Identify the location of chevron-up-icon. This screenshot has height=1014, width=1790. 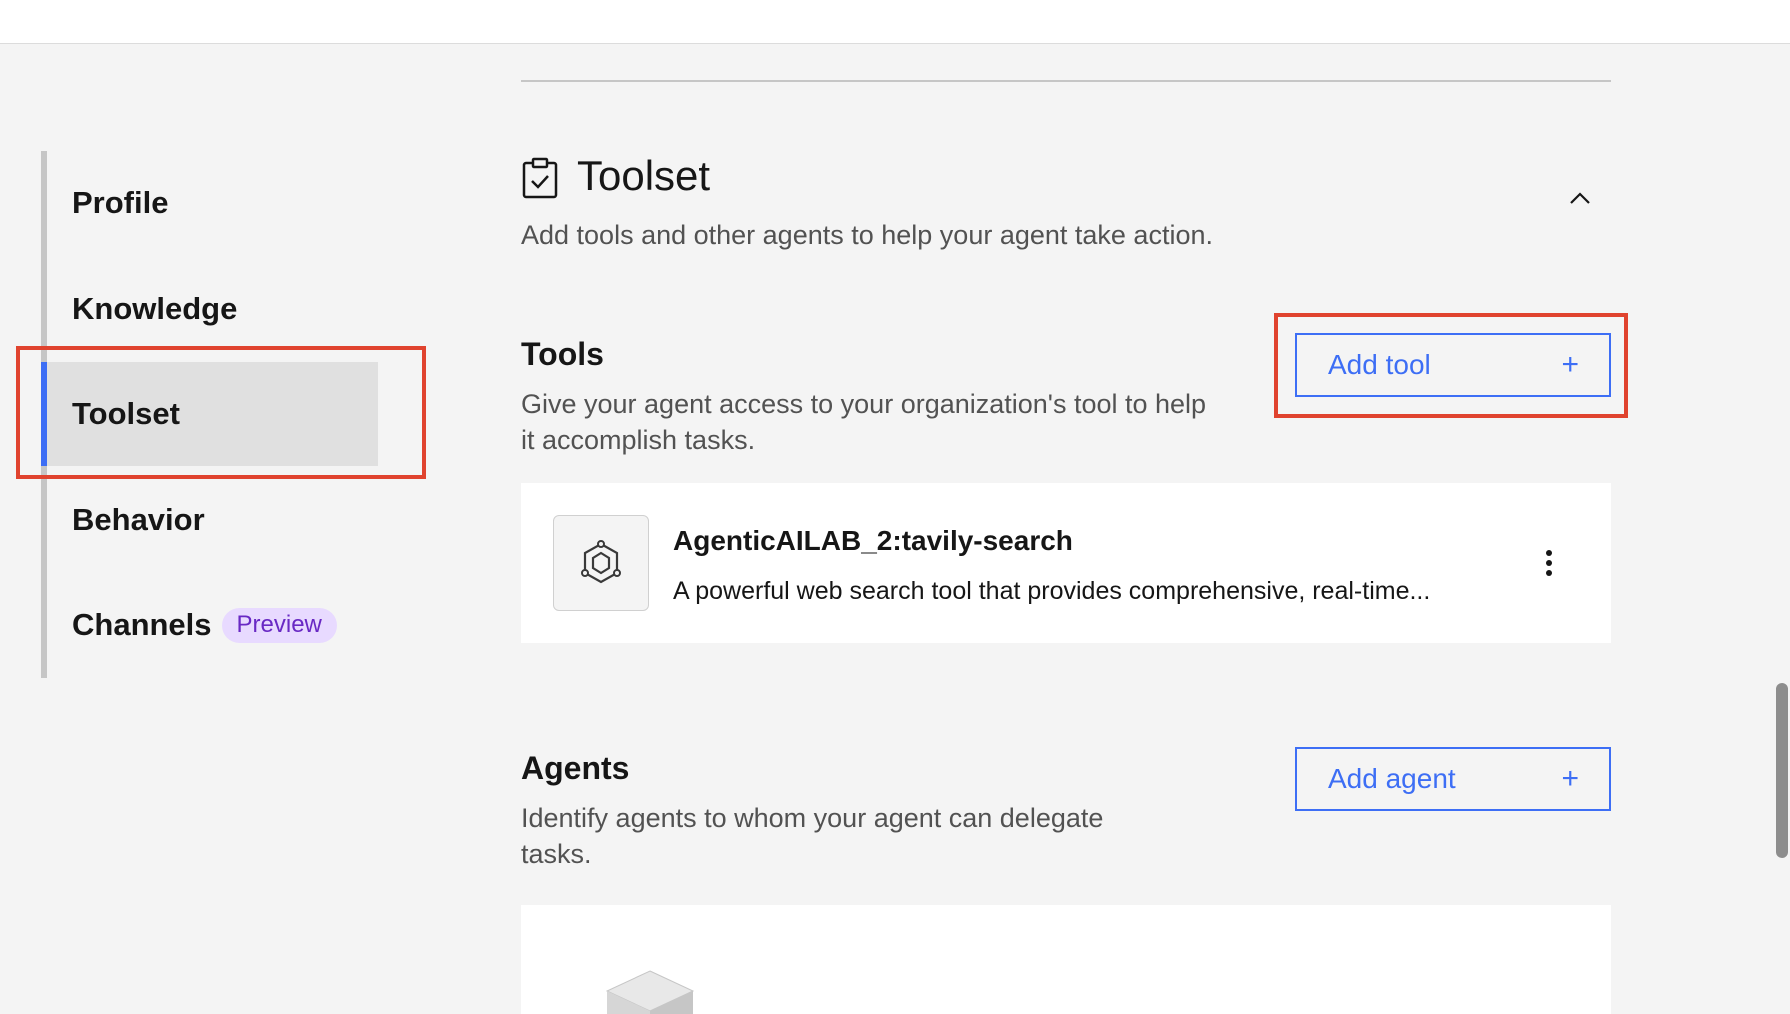
(1580, 199).